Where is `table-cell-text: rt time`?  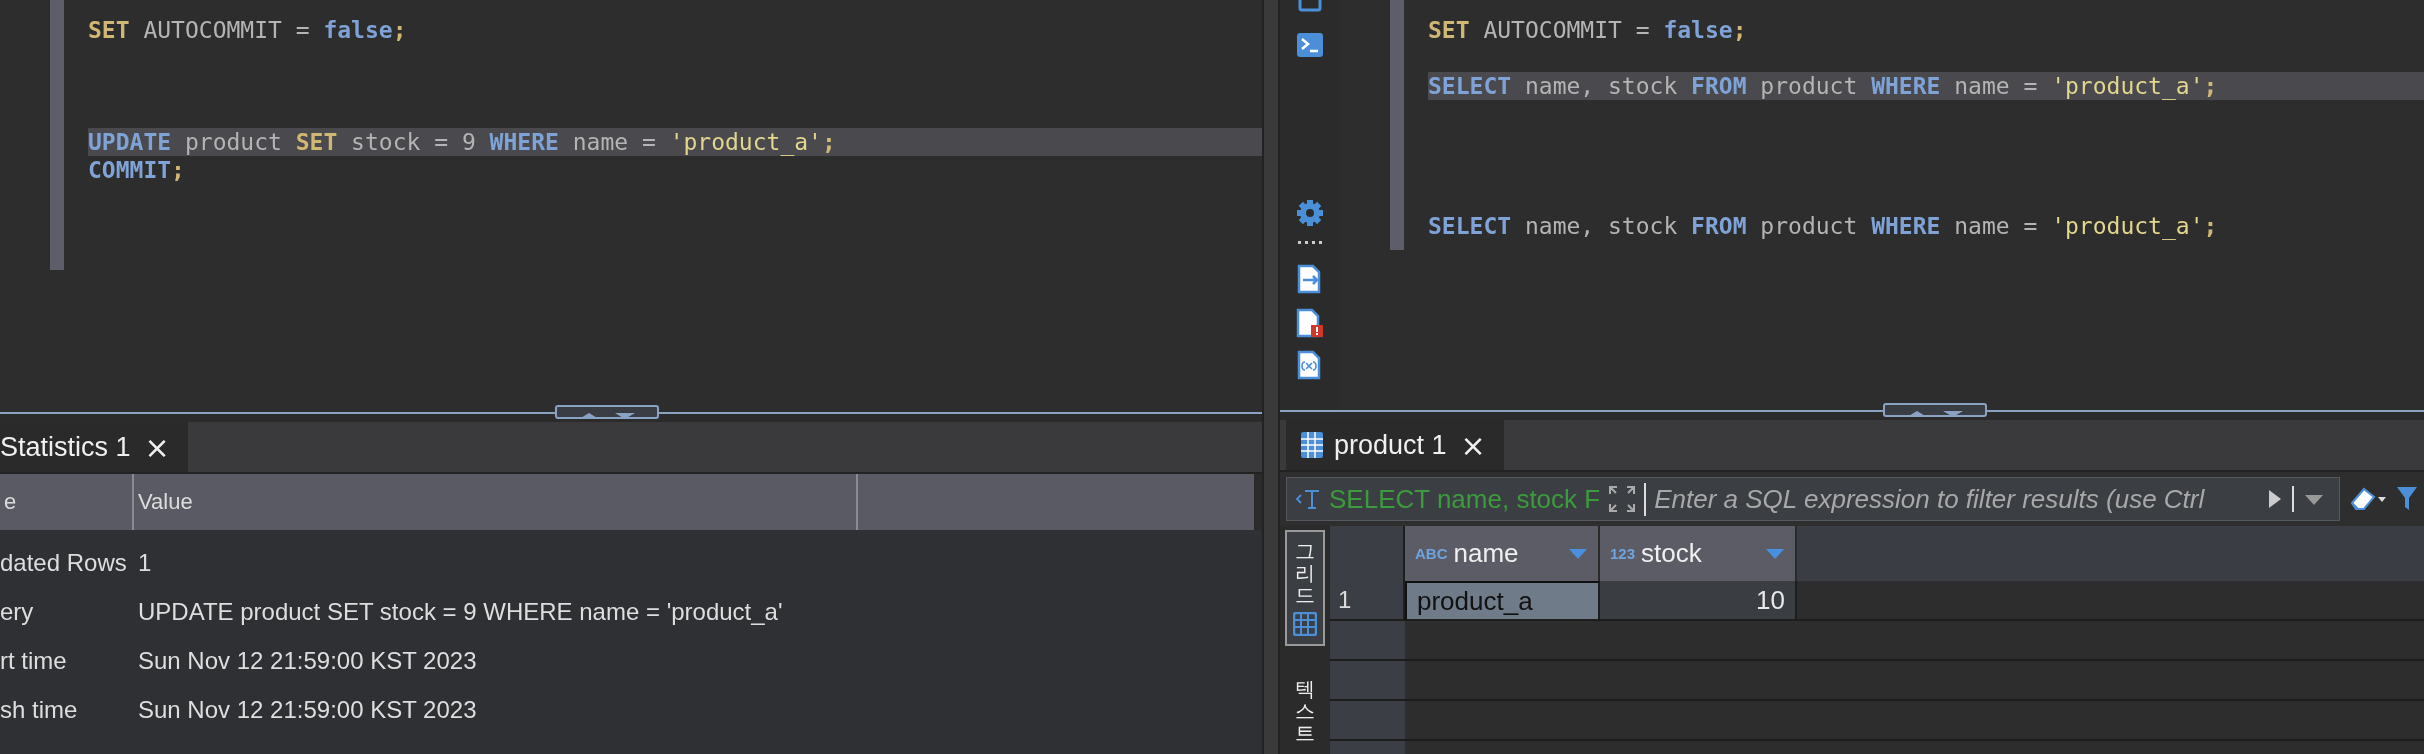
table-cell-text: rt time is located at coordinates (34, 660).